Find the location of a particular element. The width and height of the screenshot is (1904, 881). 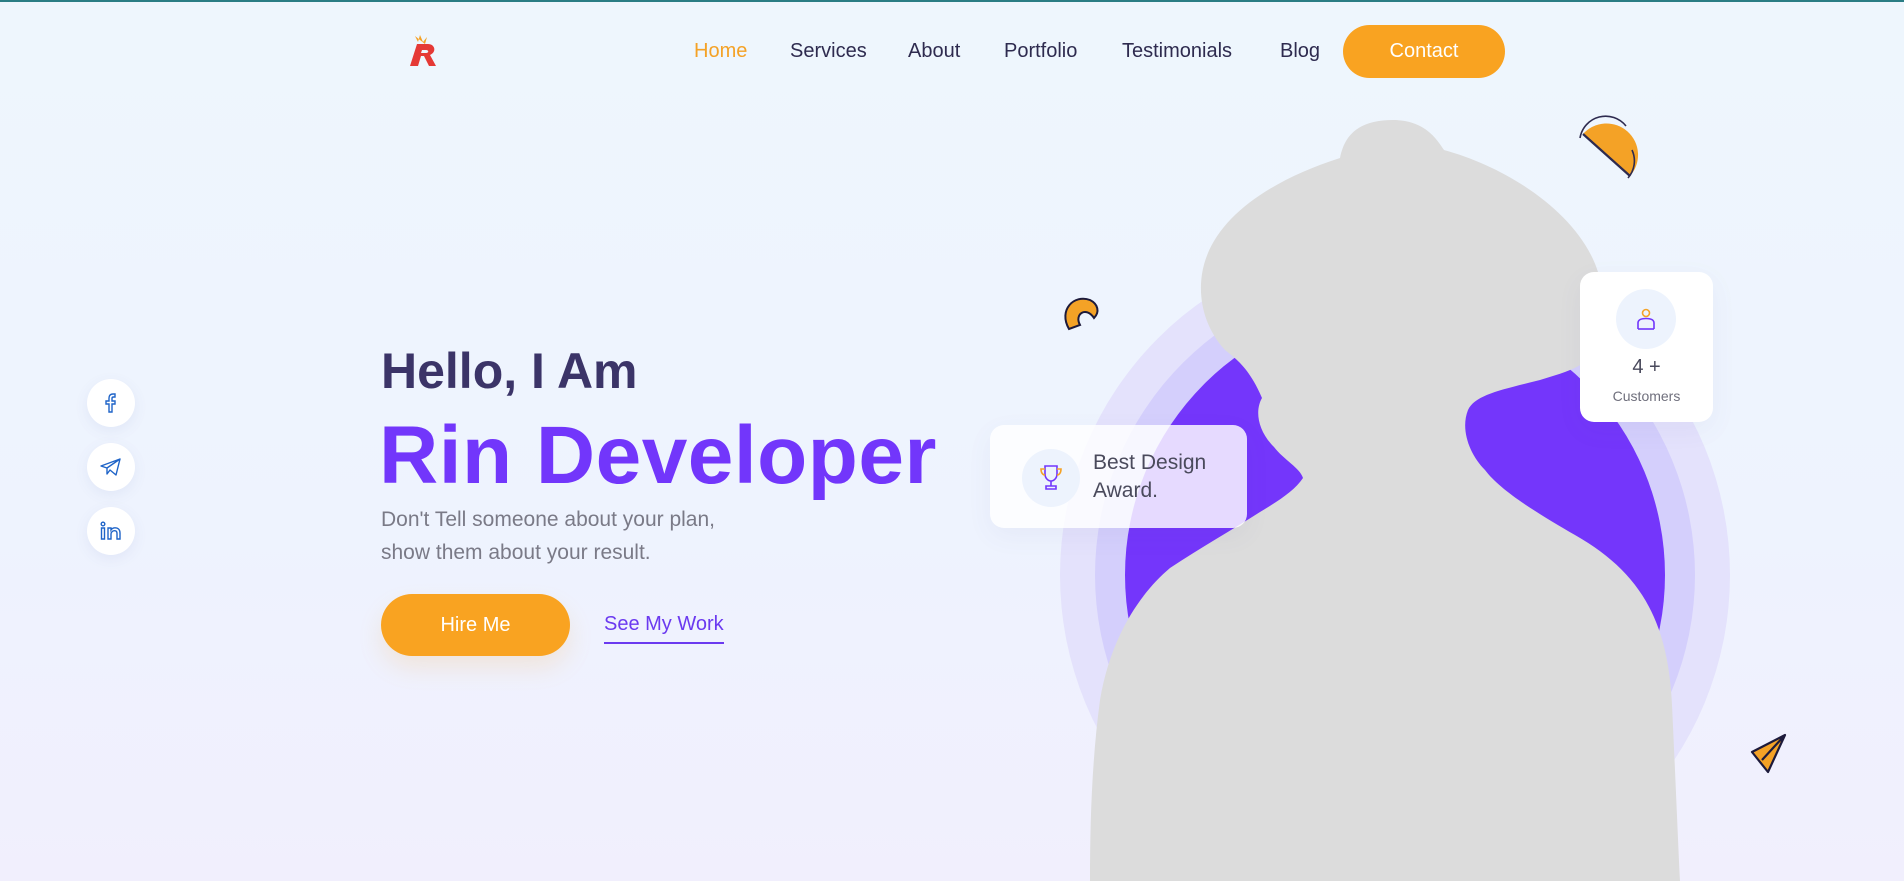

linkedin-link is located at coordinates (111, 531).